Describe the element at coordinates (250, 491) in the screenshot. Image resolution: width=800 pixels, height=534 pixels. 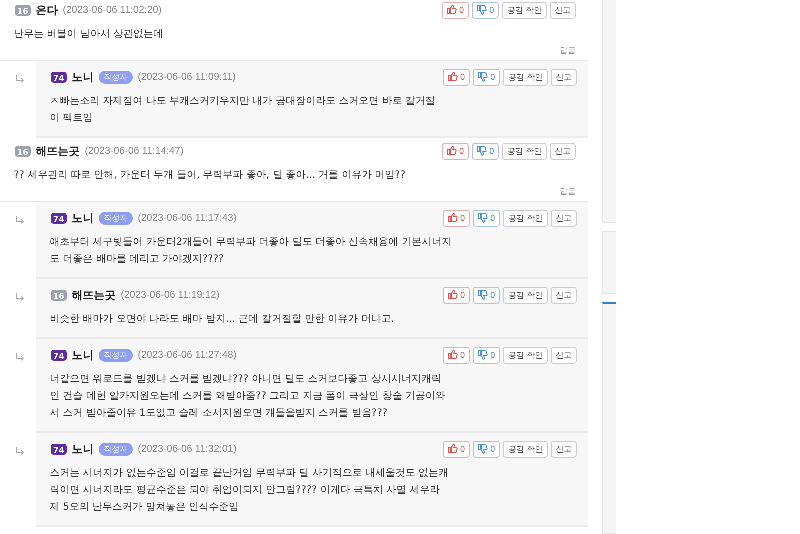
I see `comment-text: 스커는 시너지가 없는수준임 이걸로 끝난거임 무력부파 딜 사기적으로 내세울것도 없는캐 릭이면 시너지라도 평균수준은 되야 취업이되지 안그럼???? 이게다 극특치 사멸 세우라 제 5오의 난무스커가 망쳐놓은 인식수준임` at that location.